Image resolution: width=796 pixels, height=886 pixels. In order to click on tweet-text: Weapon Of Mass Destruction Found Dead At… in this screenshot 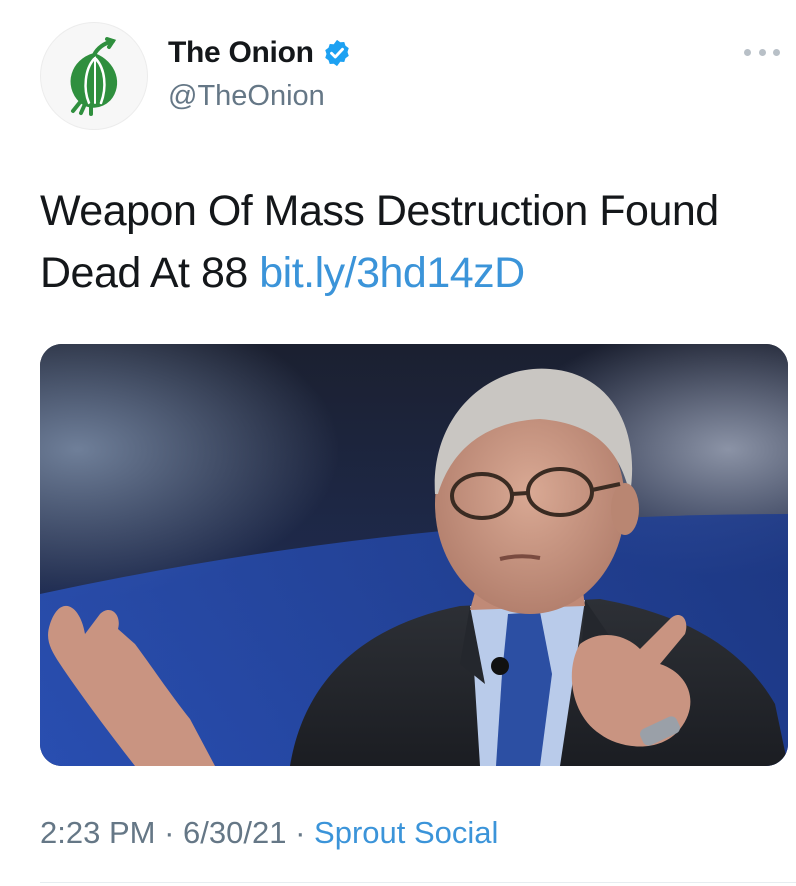, I will do `click(400, 242)`.